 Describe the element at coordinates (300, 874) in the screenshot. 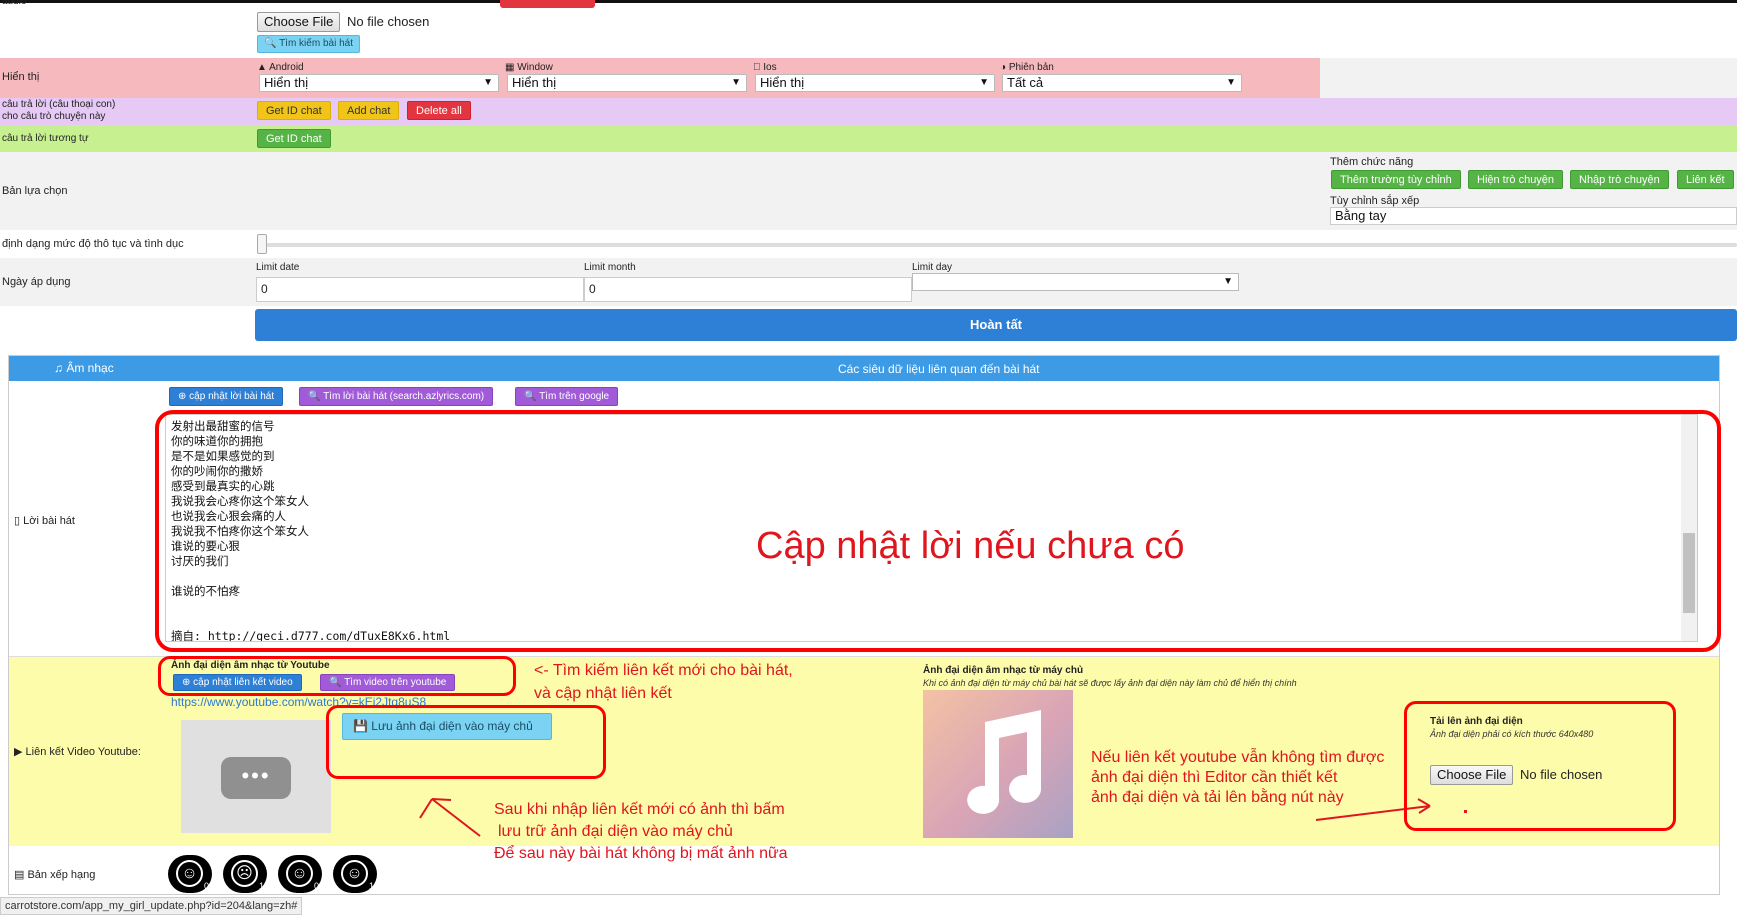

I see `rank-neutral: ☺ 0` at that location.